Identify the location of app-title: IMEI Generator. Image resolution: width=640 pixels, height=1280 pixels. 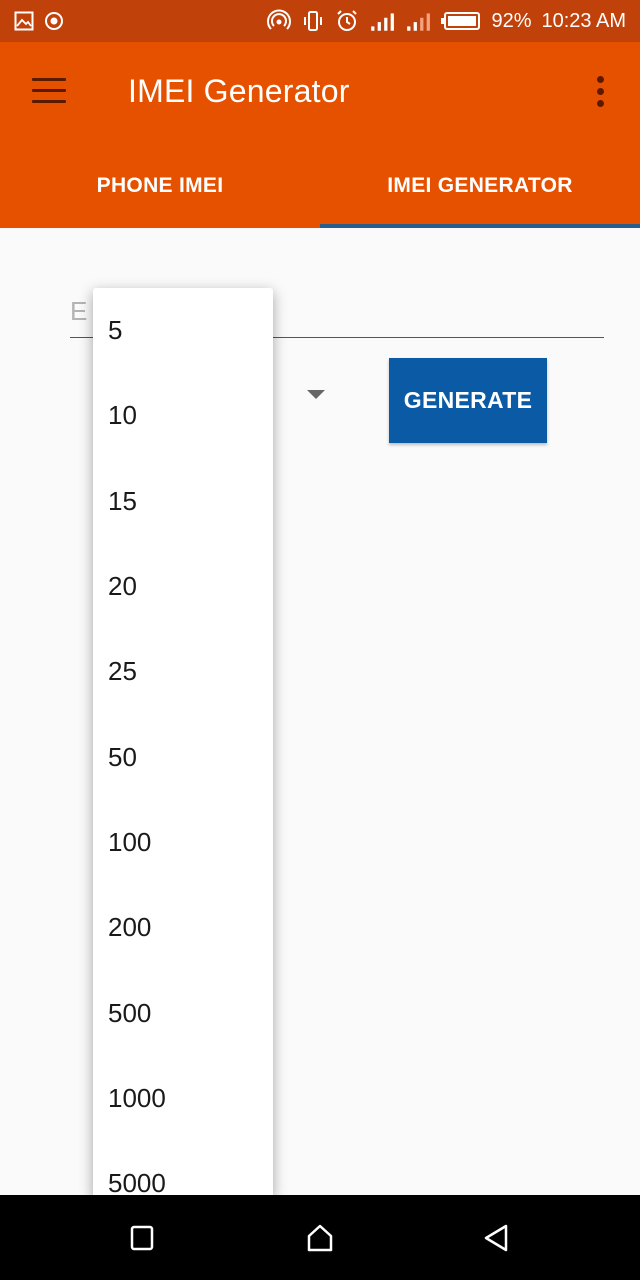
(239, 91).